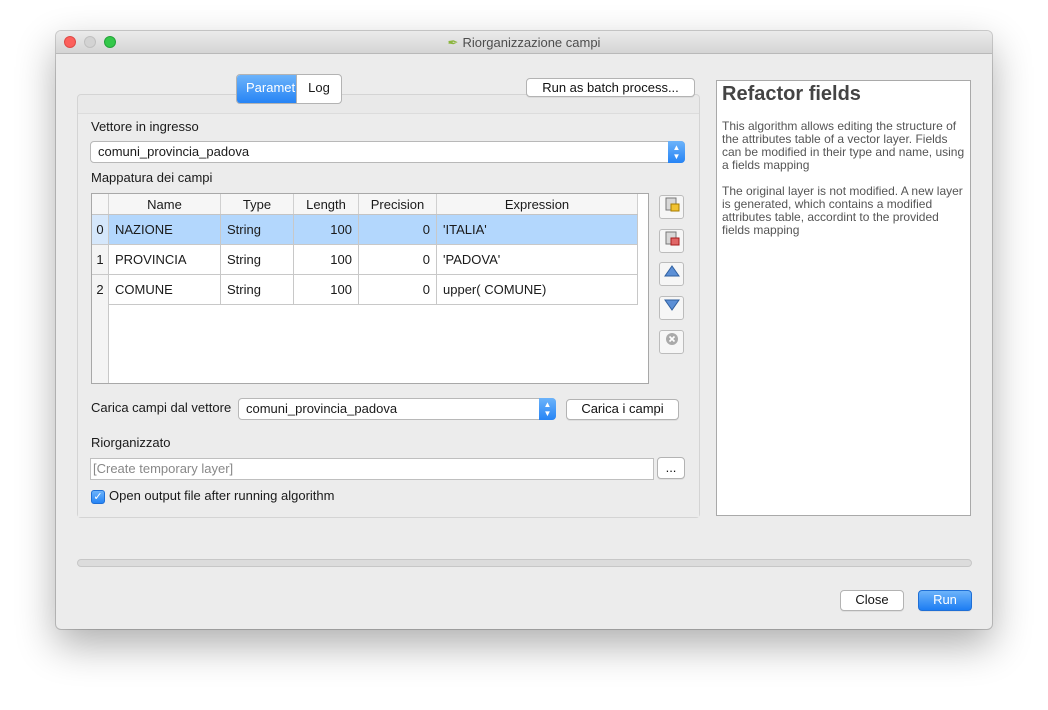 This screenshot has height=710, width=1048. What do you see at coordinates (152, 177) in the screenshot?
I see `field-mapping-label: Mappatura dei campi` at bounding box center [152, 177].